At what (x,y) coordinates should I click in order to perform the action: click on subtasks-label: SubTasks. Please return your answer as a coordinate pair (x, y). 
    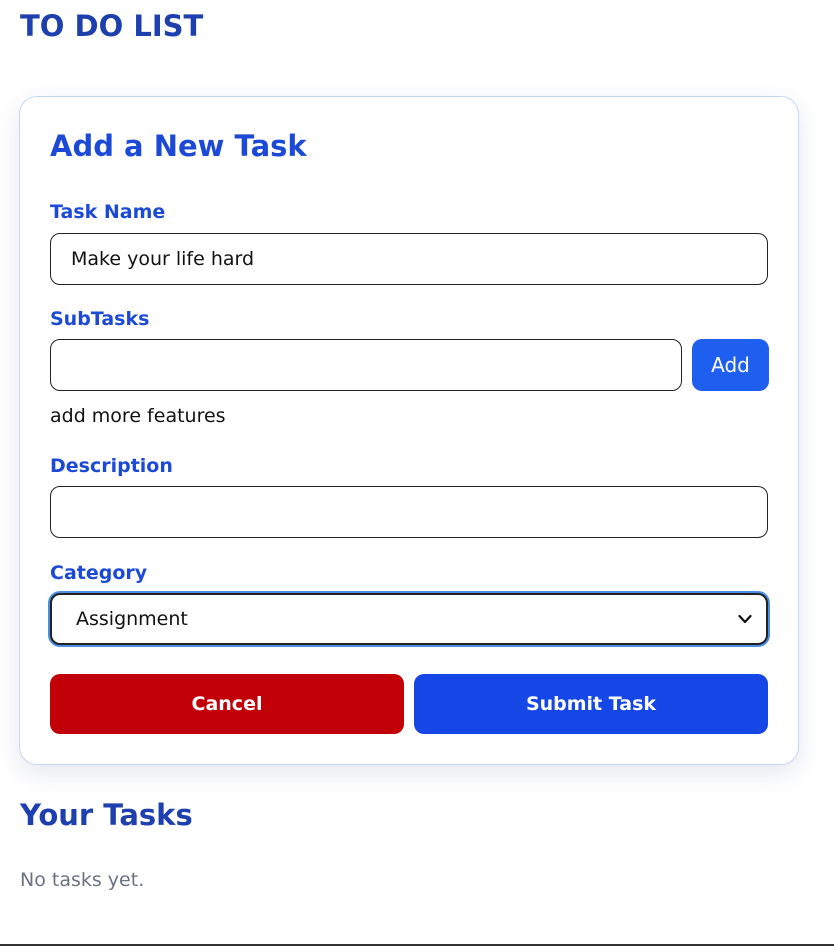
    Looking at the image, I should click on (100, 319).